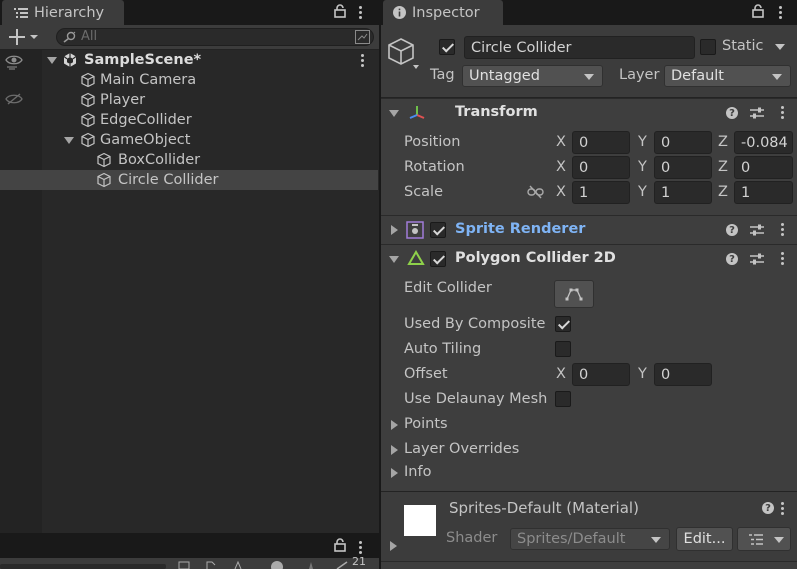 Image resolution: width=797 pixels, height=569 pixels. I want to click on axis-z-label: Z, so click(723, 192).